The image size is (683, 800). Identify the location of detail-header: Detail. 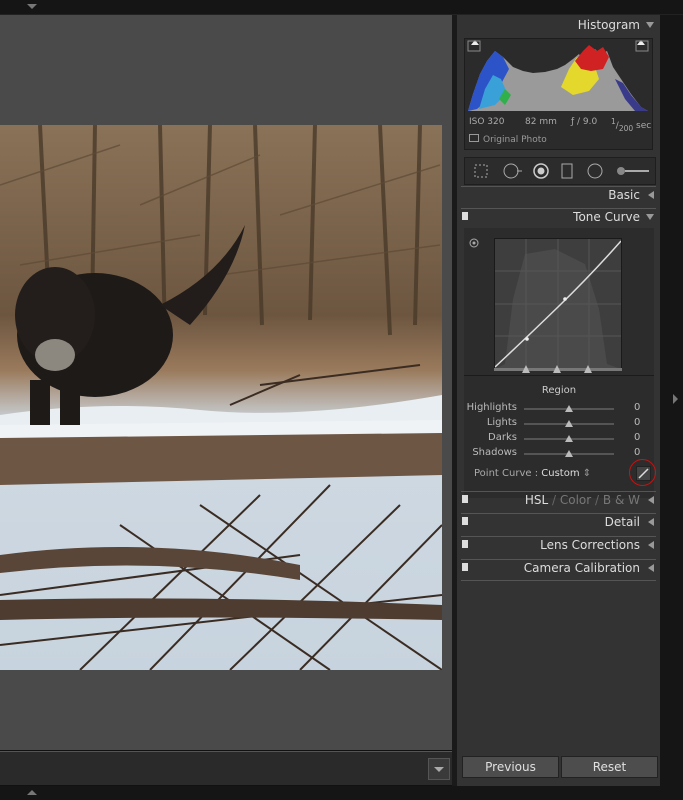
(558, 522).